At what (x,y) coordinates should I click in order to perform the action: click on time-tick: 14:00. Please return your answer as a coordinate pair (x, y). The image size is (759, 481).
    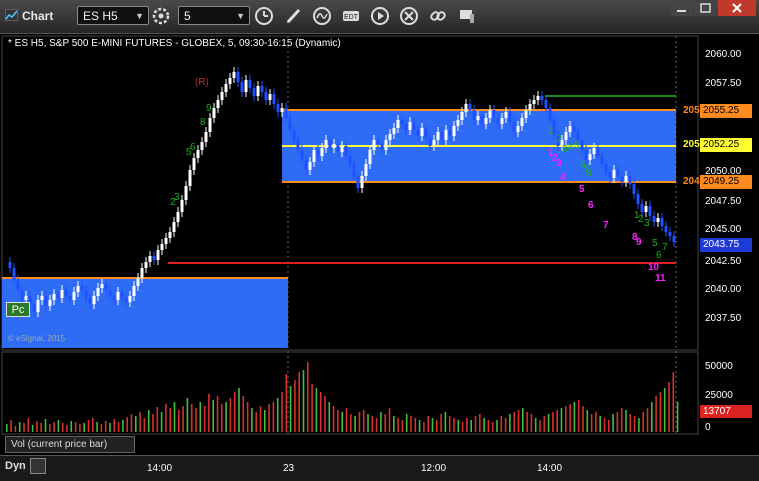
    Looking at the image, I should click on (160, 468).